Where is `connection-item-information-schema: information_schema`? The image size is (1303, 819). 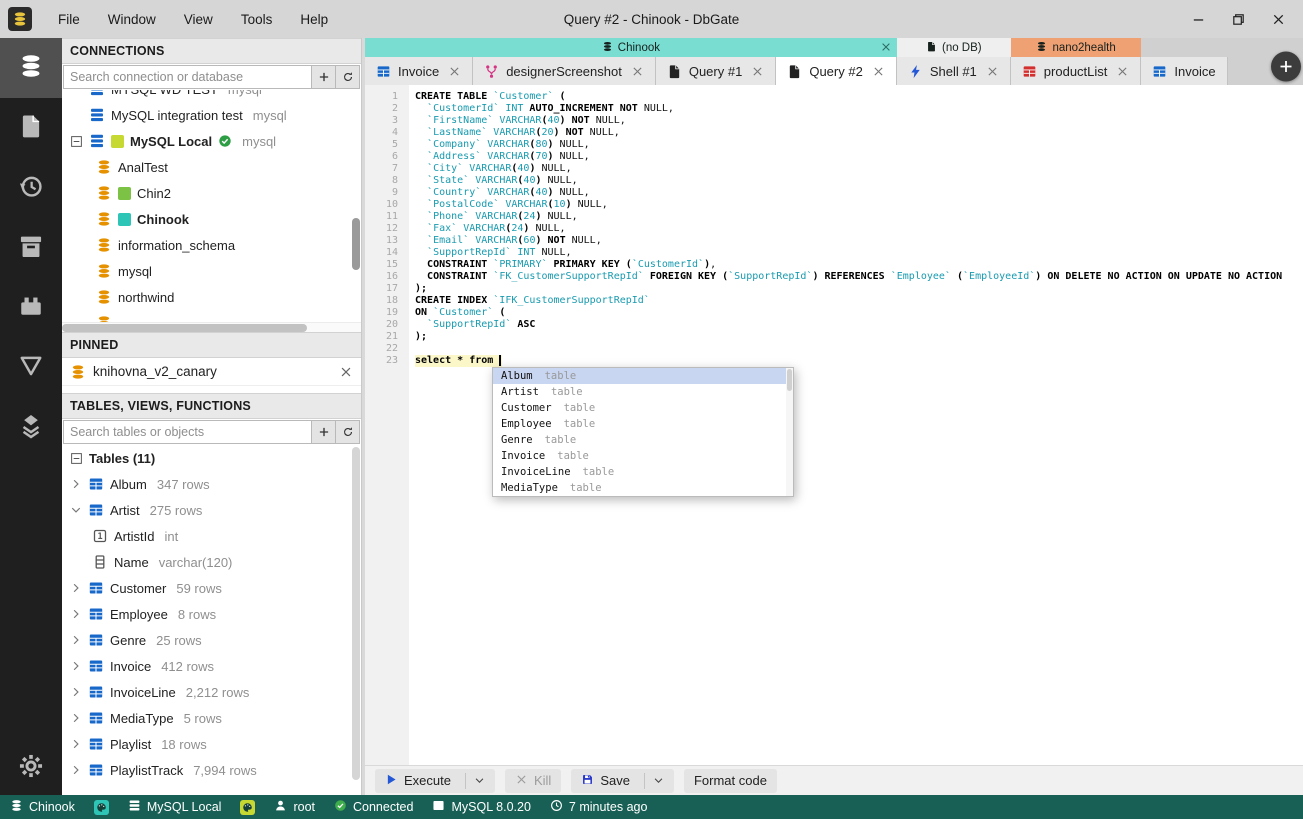 connection-item-information-schema: information_schema is located at coordinates (211, 245).